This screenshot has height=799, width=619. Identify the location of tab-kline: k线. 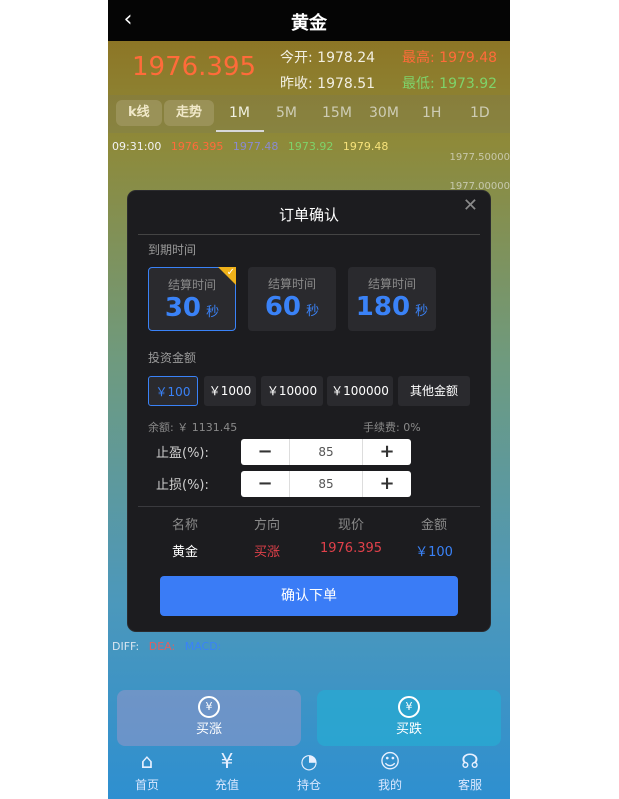
(139, 113).